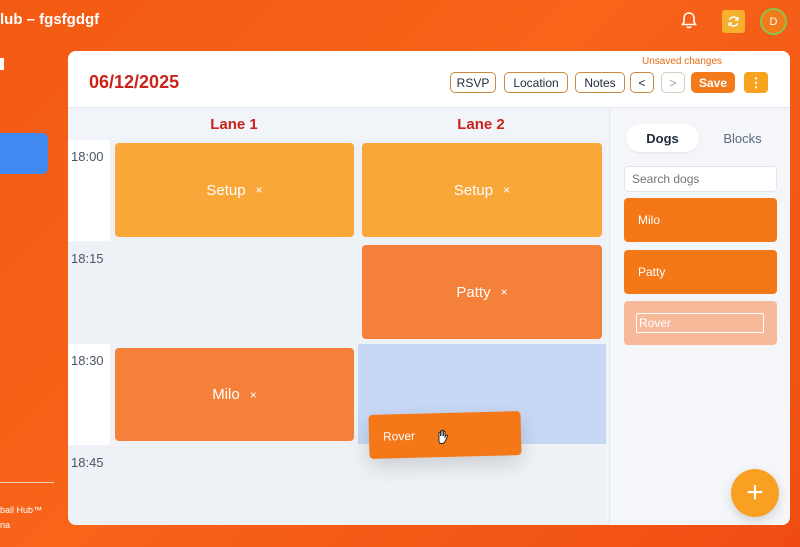 The height and width of the screenshot is (547, 800). What do you see at coordinates (652, 272) in the screenshot?
I see `dog-item-label: Patty` at bounding box center [652, 272].